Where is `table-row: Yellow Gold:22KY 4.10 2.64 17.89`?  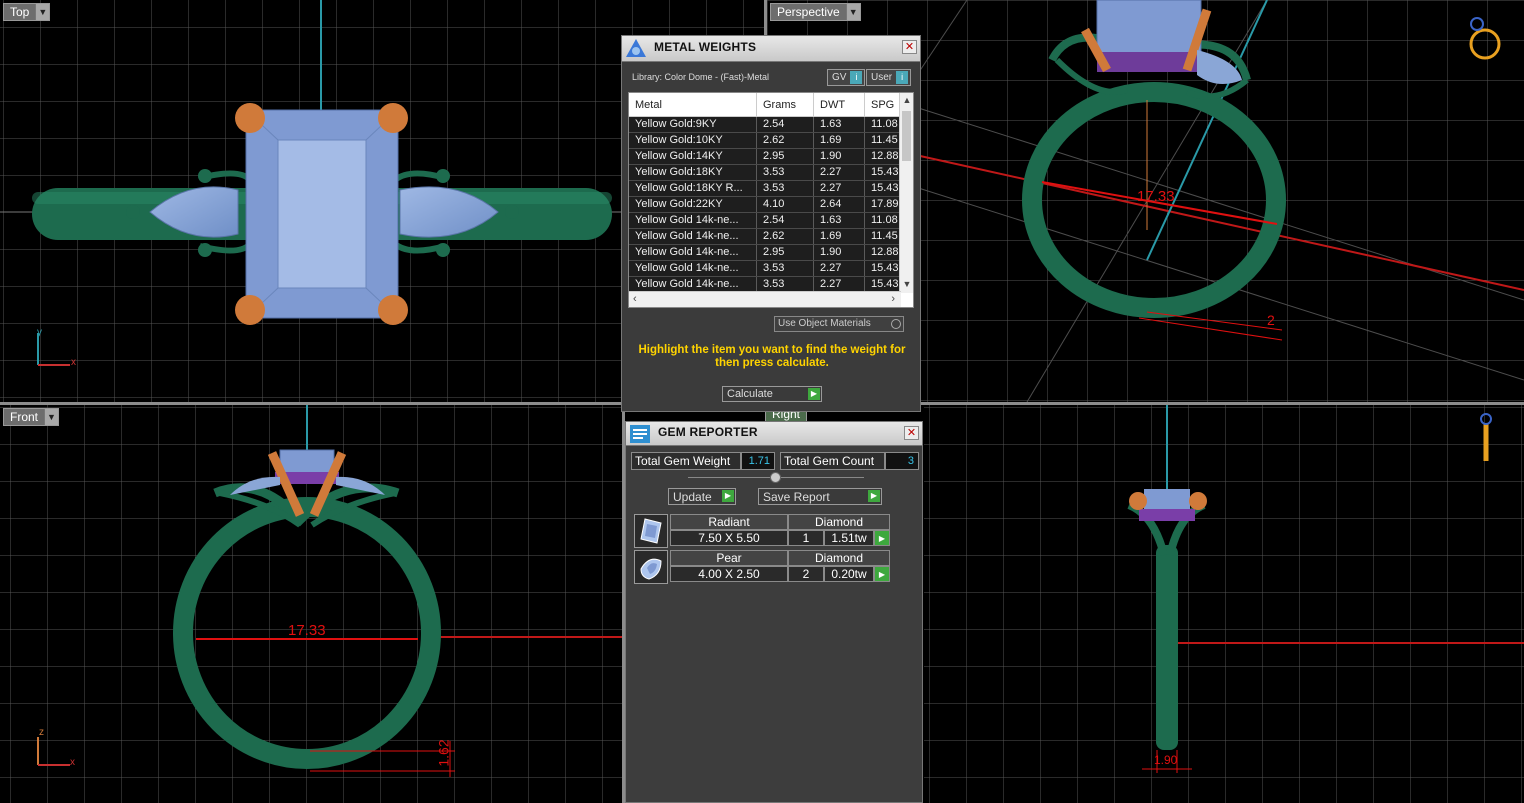
table-row: Yellow Gold:22KY 4.10 2.64 17.89 is located at coordinates (771, 205).